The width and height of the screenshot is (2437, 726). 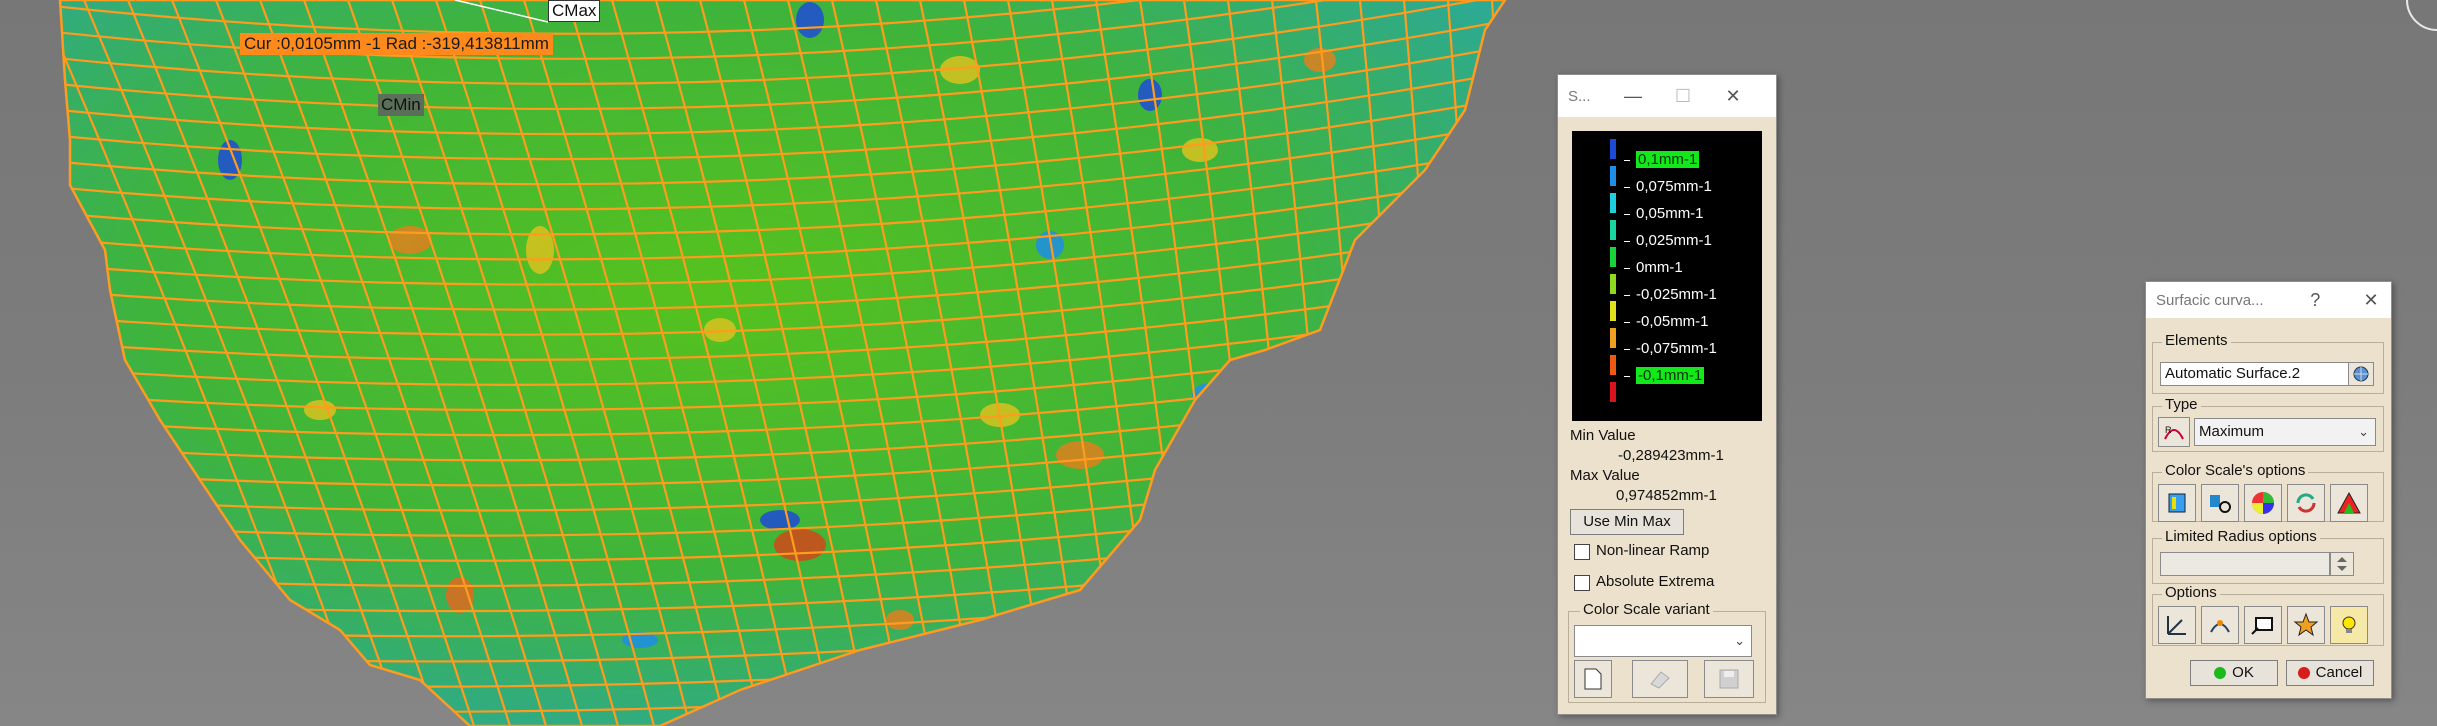 I want to click on max-value: 0,974852mm-1, so click(x=1666, y=495).